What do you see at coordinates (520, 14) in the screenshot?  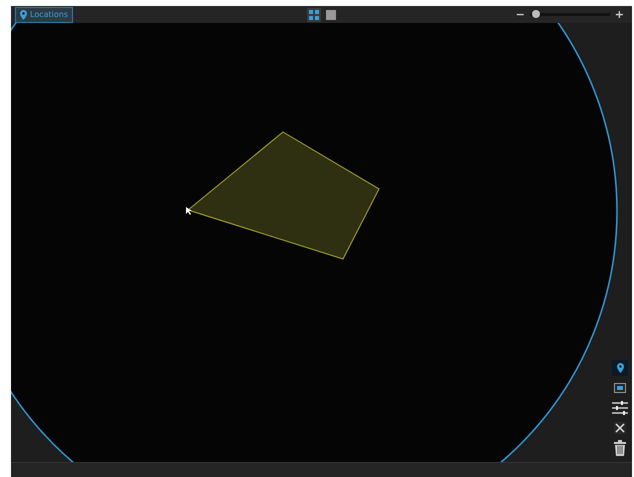 I see `zoom-out-button: −` at bounding box center [520, 14].